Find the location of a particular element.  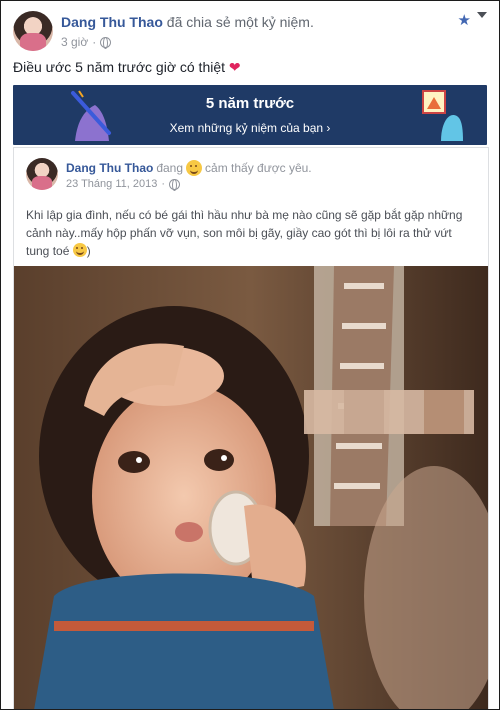

photo-frame-illustration is located at coordinates (442, 115).